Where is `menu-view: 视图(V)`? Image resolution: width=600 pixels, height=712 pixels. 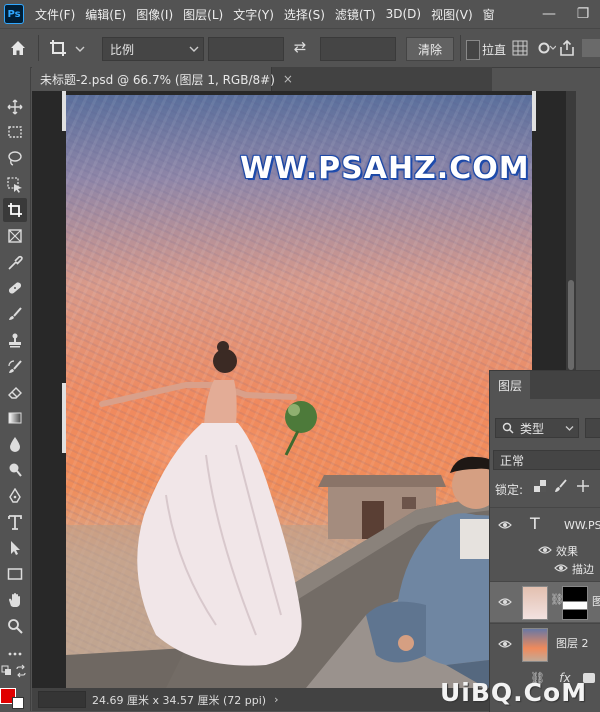 menu-view: 视图(V) is located at coordinates (452, 14).